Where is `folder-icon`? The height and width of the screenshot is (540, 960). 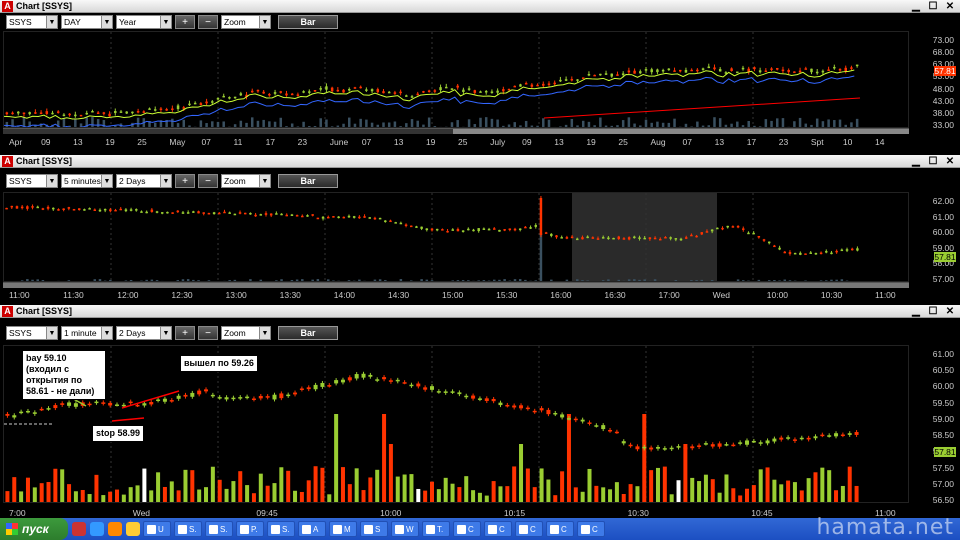
folder-icon is located at coordinates (133, 529).